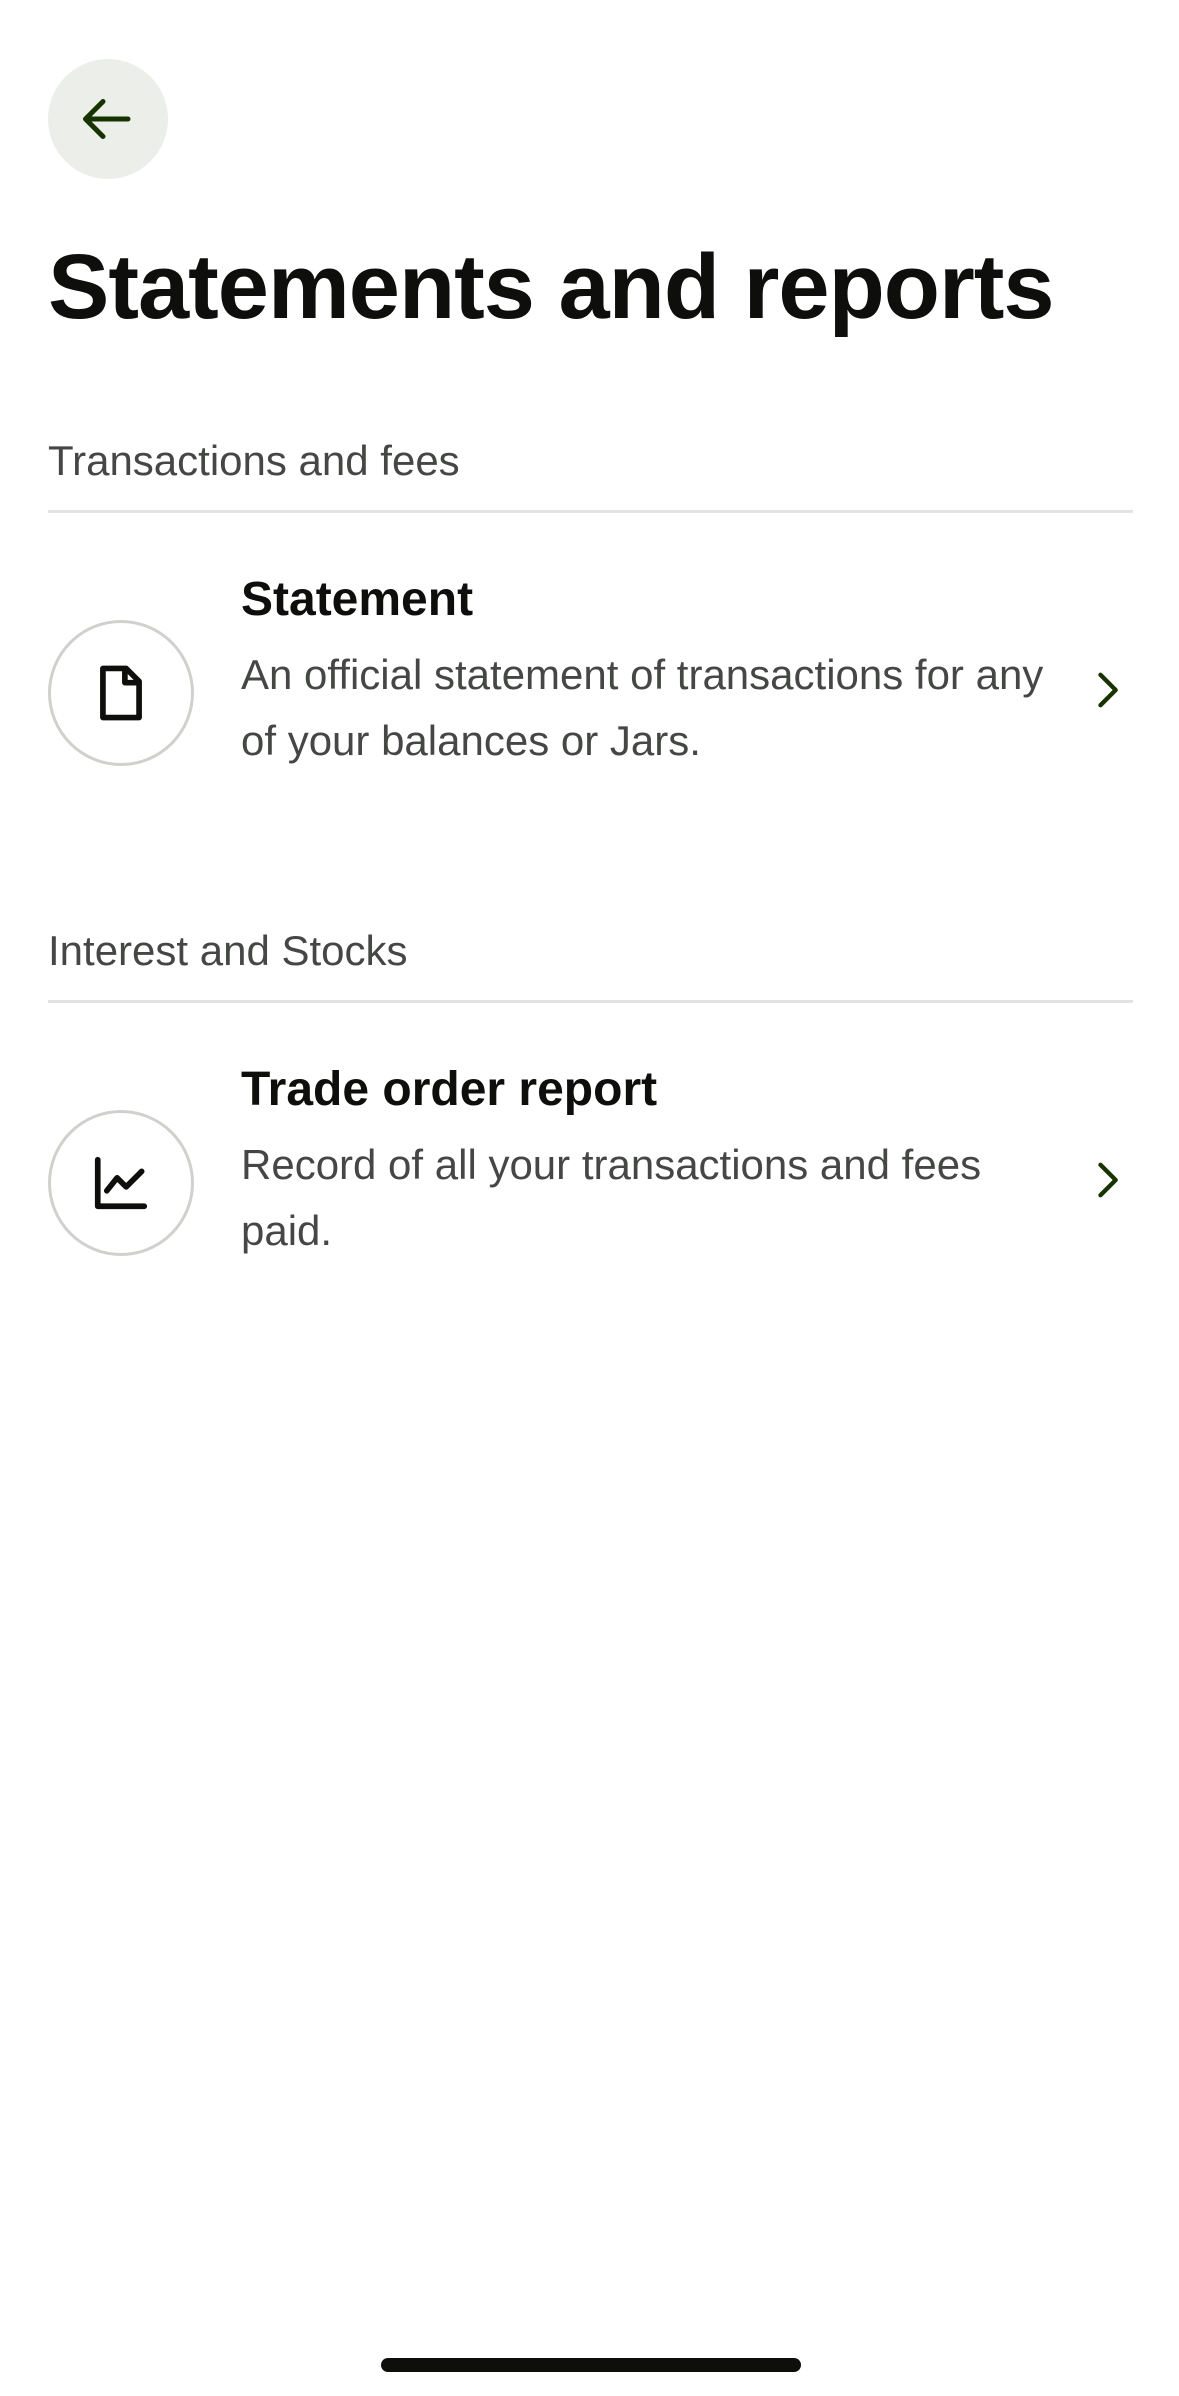 This screenshot has height=2396, width=1179. I want to click on line-chart-icon, so click(121, 1183).